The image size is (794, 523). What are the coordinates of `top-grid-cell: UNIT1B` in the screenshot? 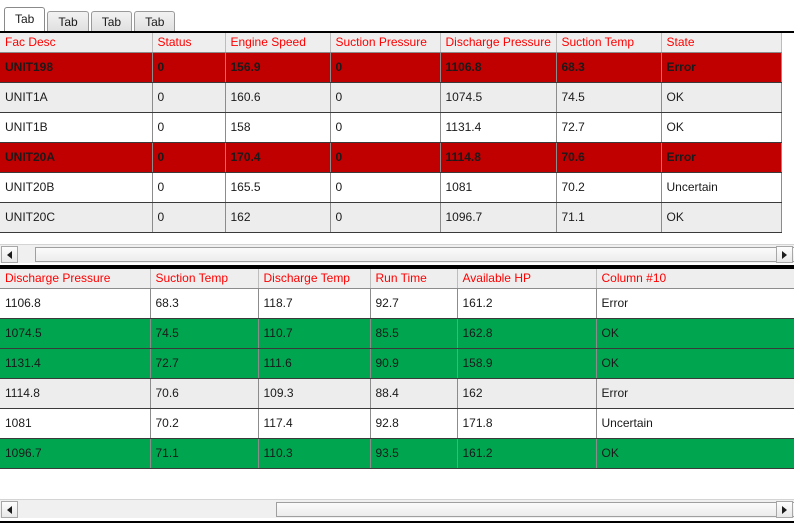 It's located at (76, 127).